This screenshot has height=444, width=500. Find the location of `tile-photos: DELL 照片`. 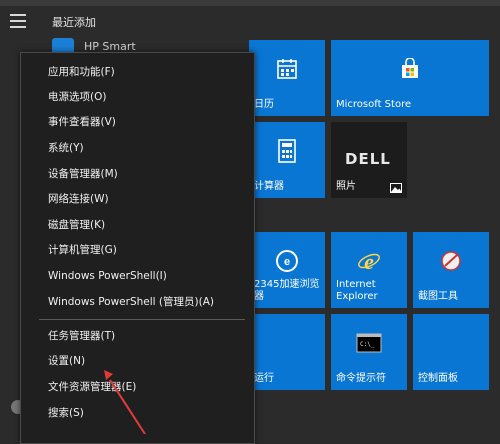

tile-photos: DELL 照片 is located at coordinates (369, 160).